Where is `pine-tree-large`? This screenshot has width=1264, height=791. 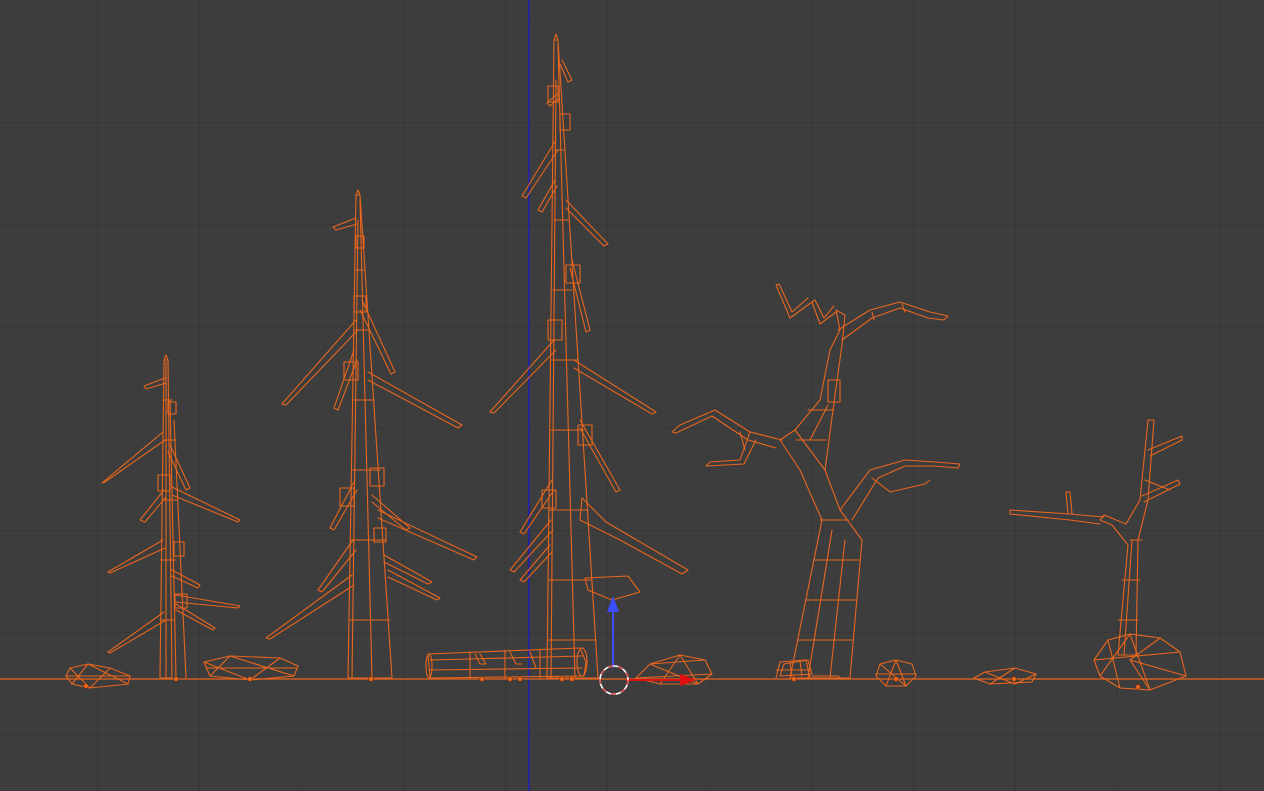 pine-tree-large is located at coordinates (589, 357).